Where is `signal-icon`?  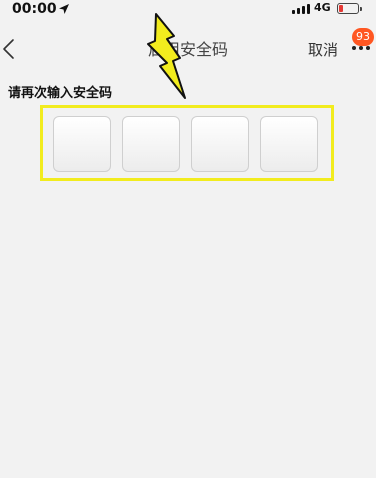
signal-icon is located at coordinates (301, 9).